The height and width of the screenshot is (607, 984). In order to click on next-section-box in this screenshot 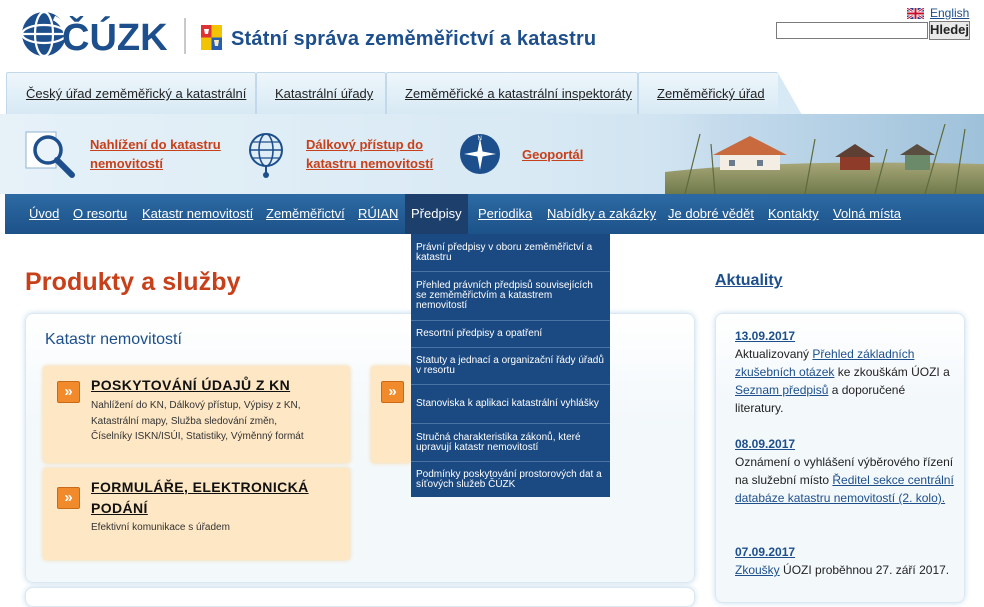, I will do `click(360, 597)`.